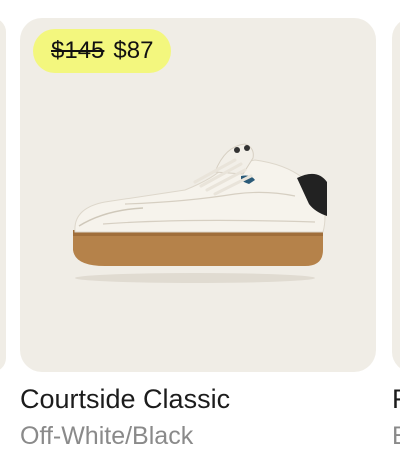 The height and width of the screenshot is (466, 400). I want to click on previous-product-card, so click(3, 195).